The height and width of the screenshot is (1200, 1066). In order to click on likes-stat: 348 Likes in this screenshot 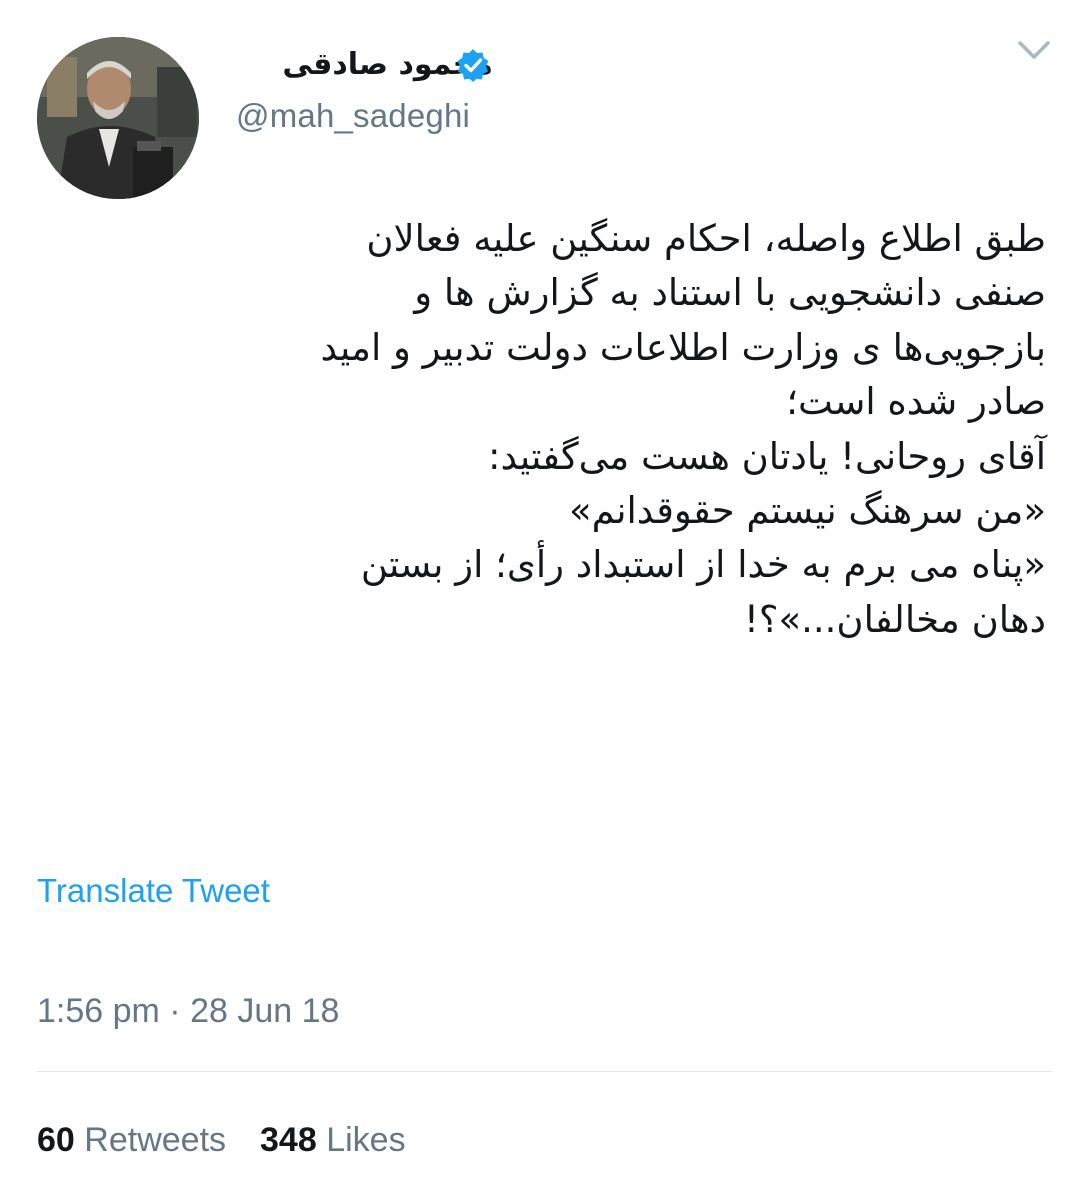, I will do `click(333, 1140)`.